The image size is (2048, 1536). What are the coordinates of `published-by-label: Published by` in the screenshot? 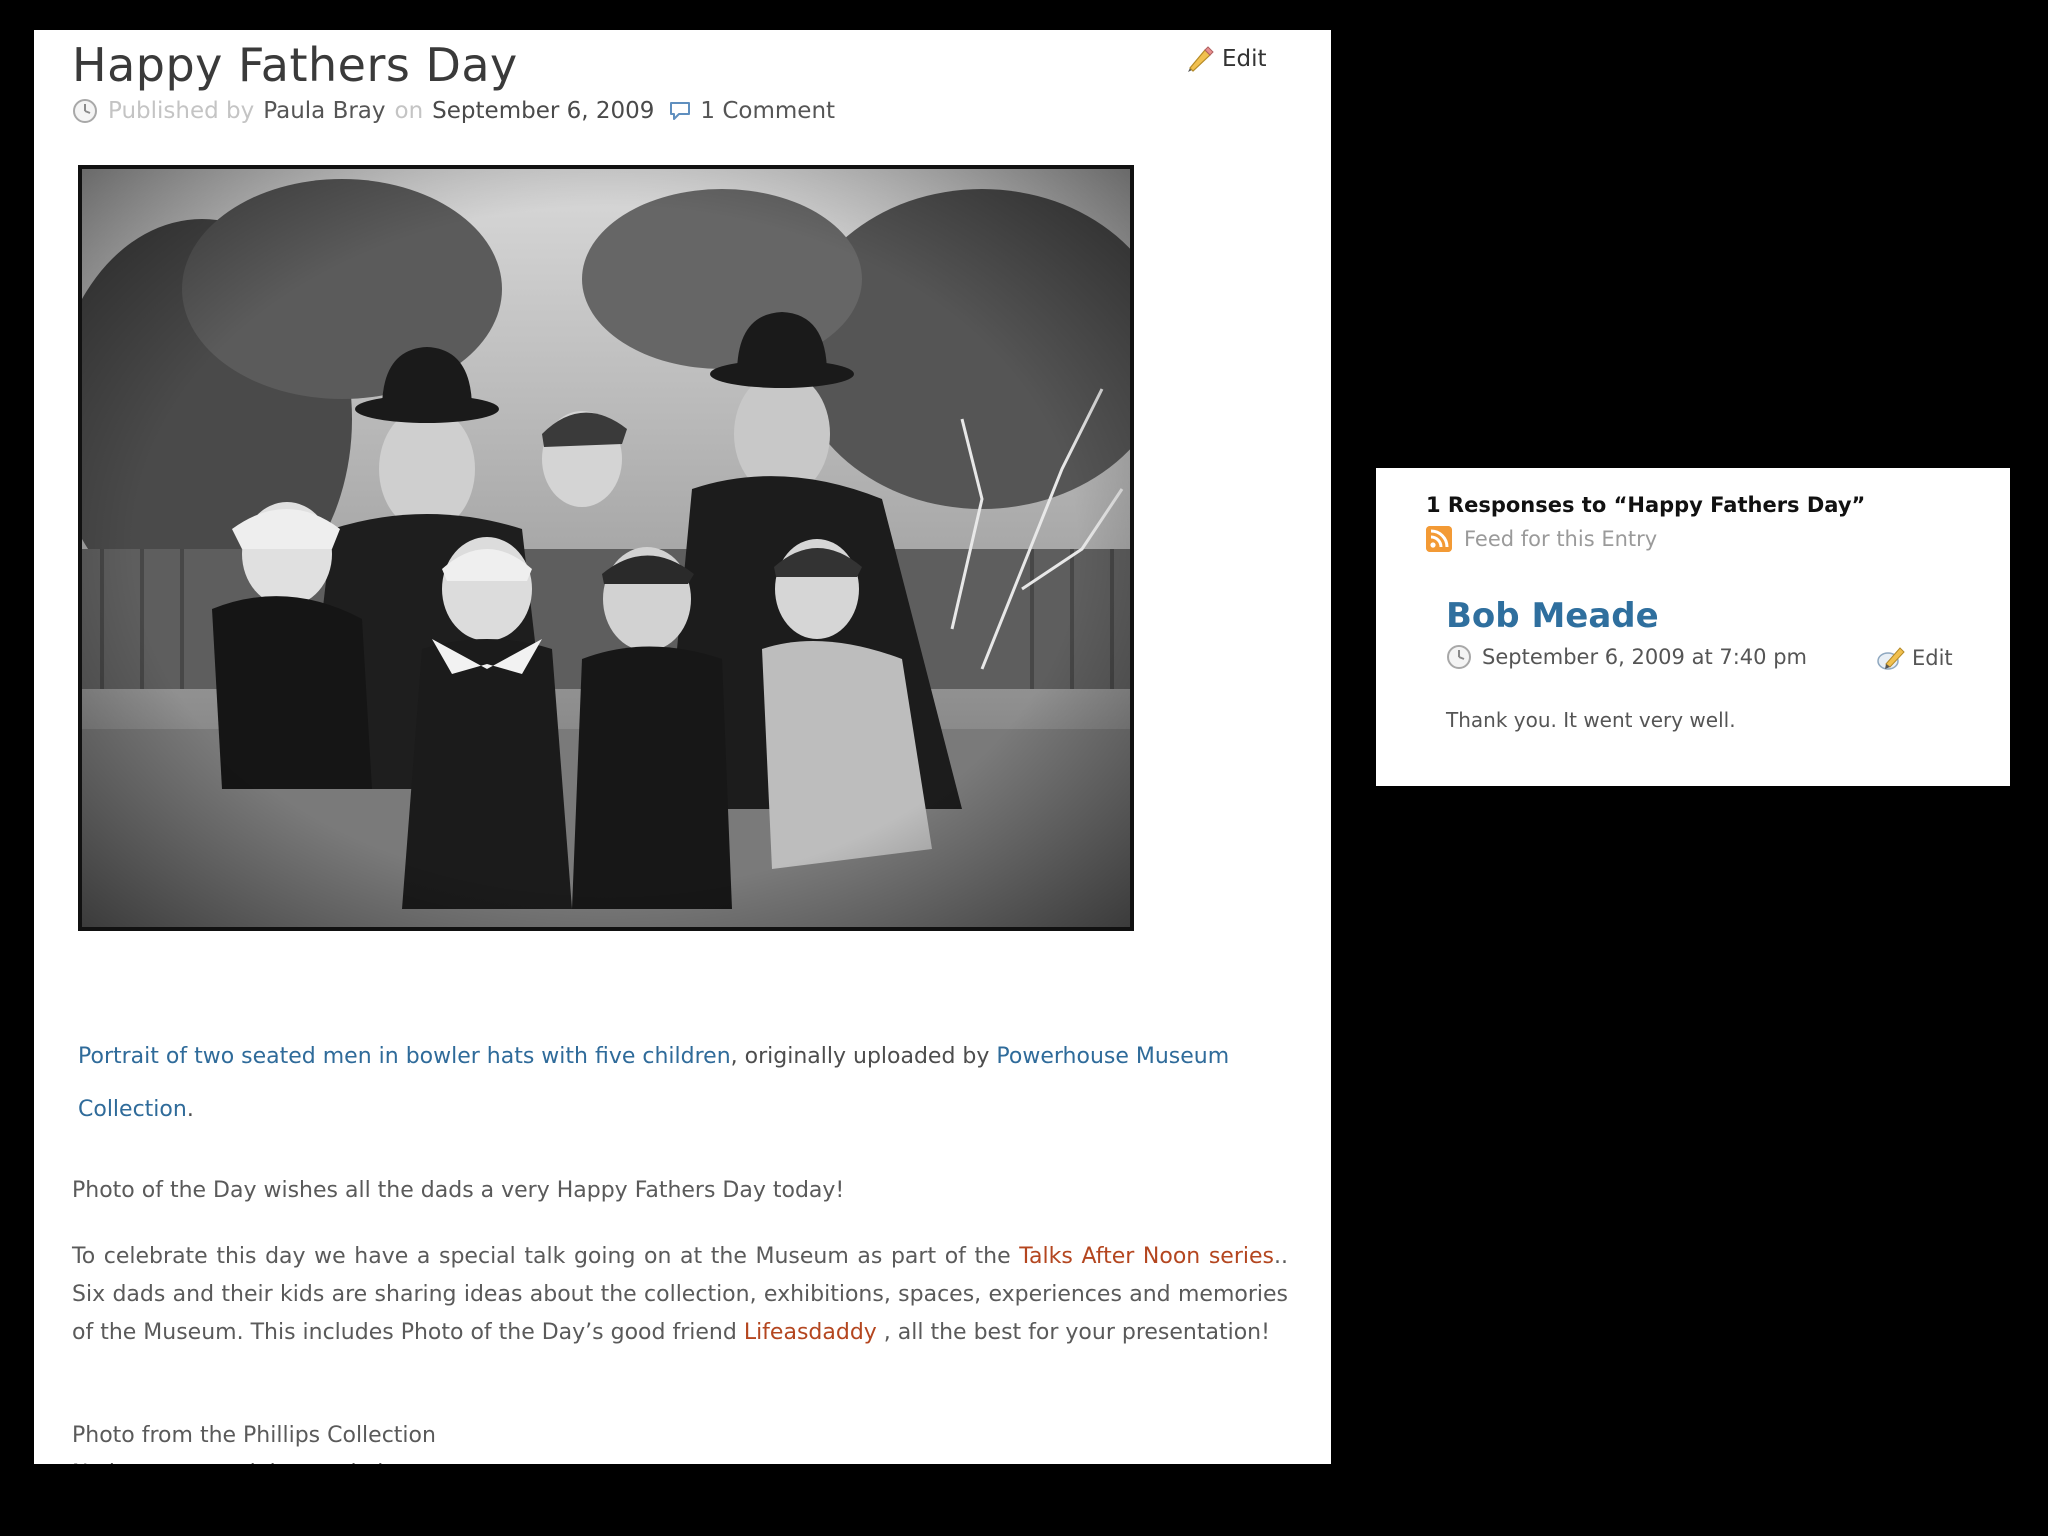 It's located at (181, 111).